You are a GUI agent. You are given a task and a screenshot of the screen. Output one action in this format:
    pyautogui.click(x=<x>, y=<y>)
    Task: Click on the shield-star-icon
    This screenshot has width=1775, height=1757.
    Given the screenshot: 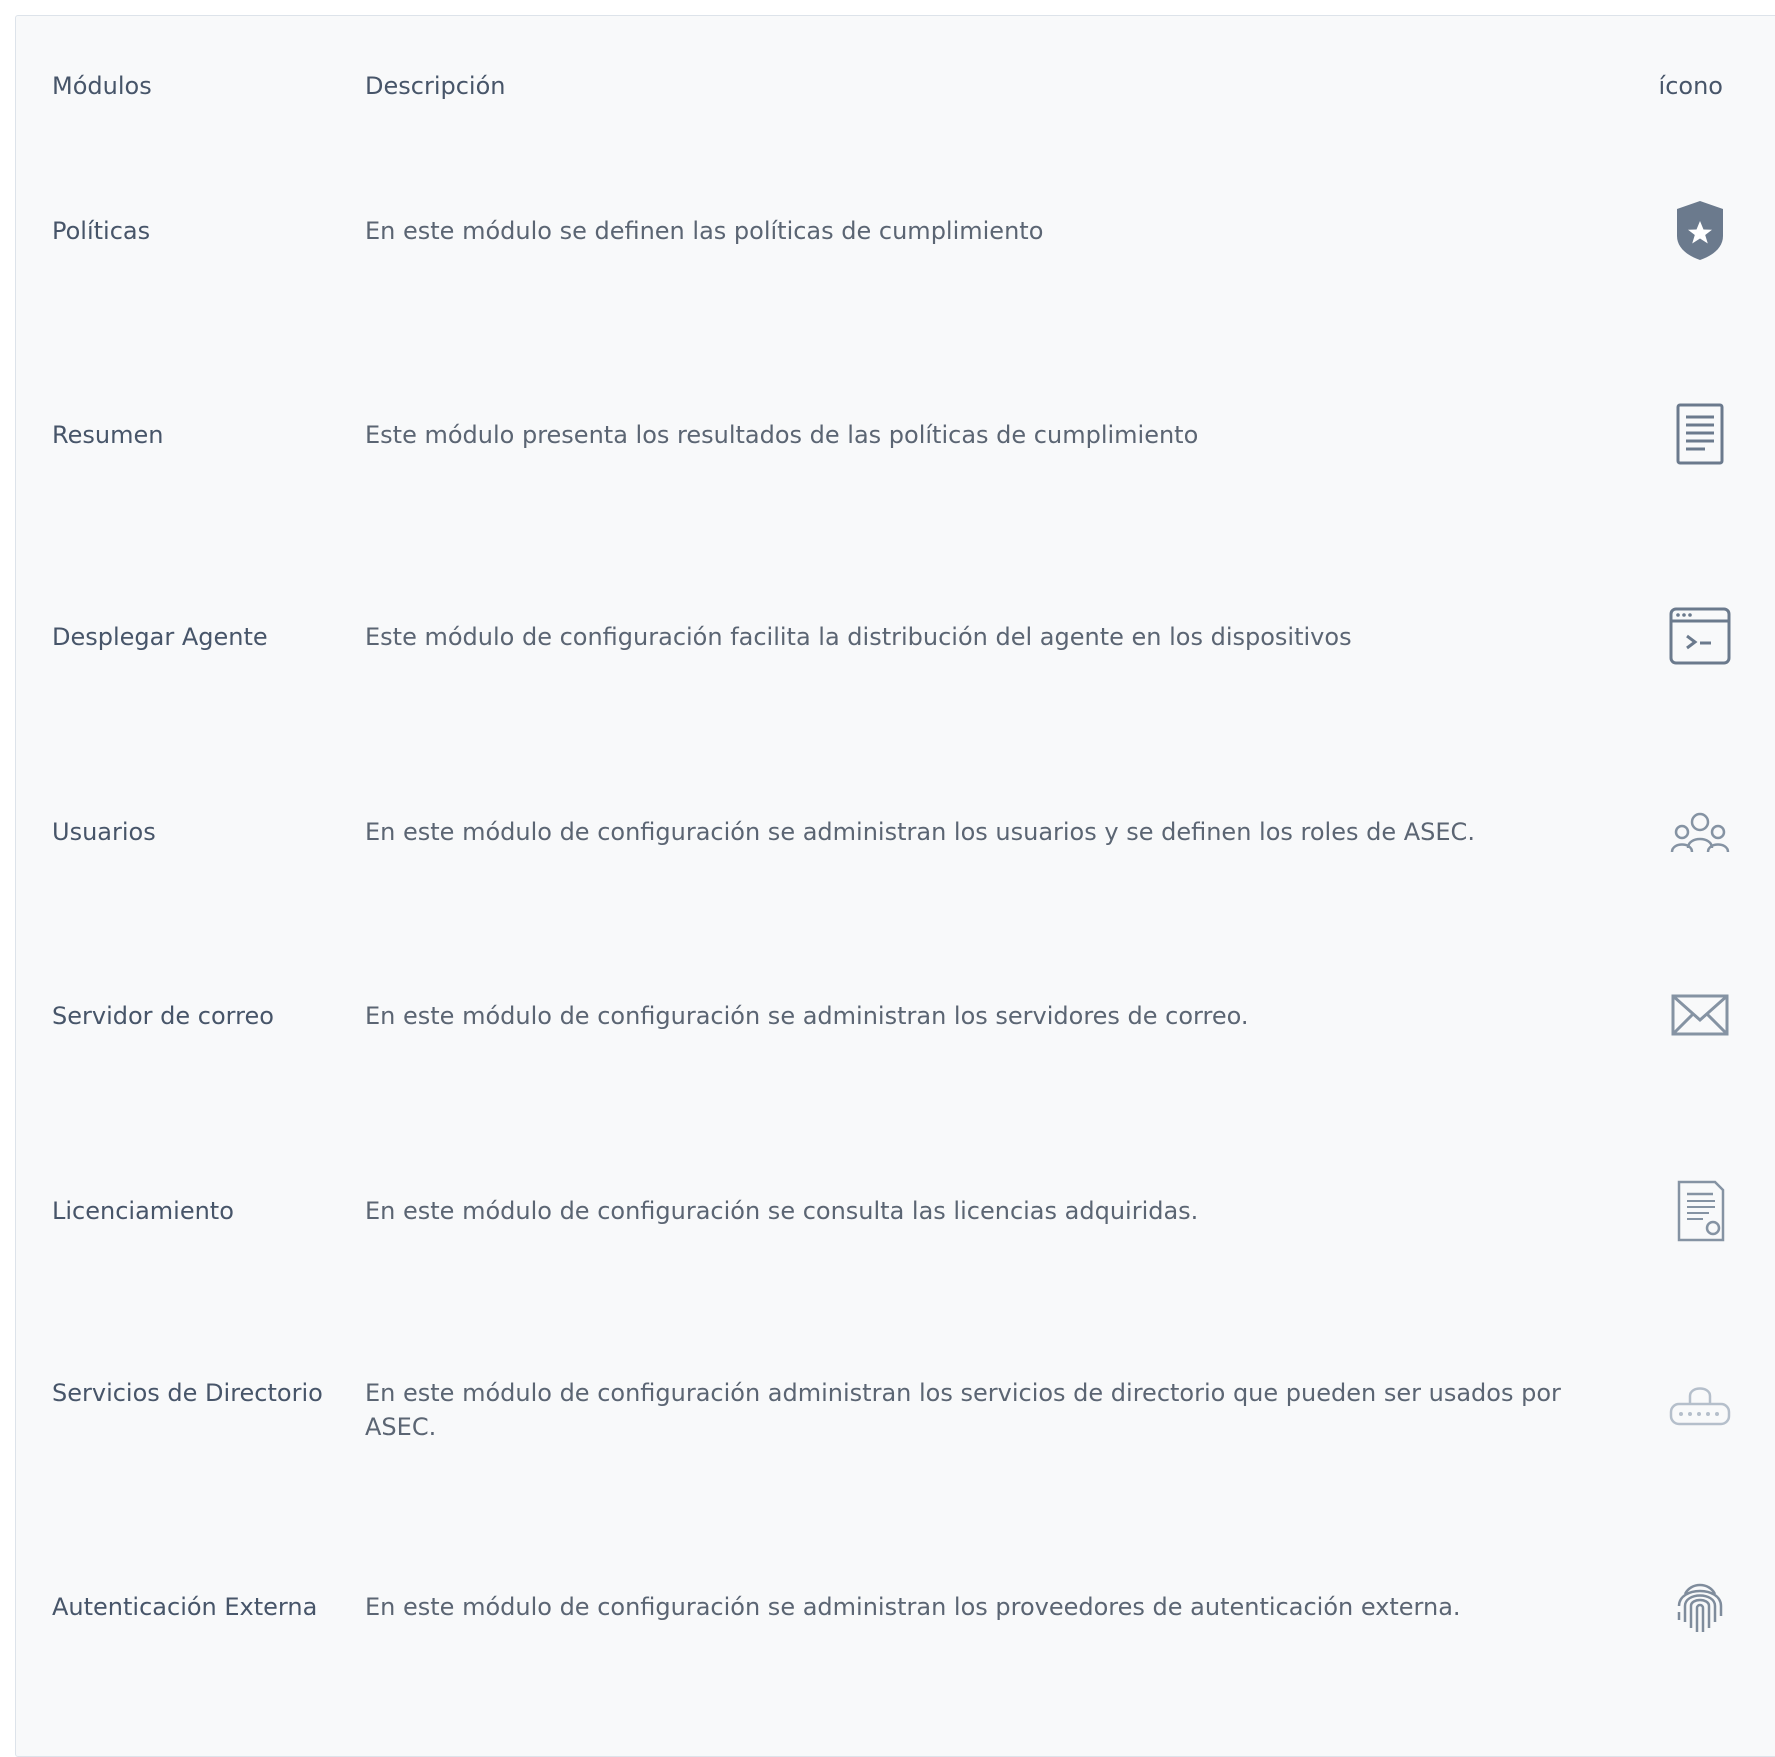 What is the action you would take?
    pyautogui.click(x=1700, y=231)
    